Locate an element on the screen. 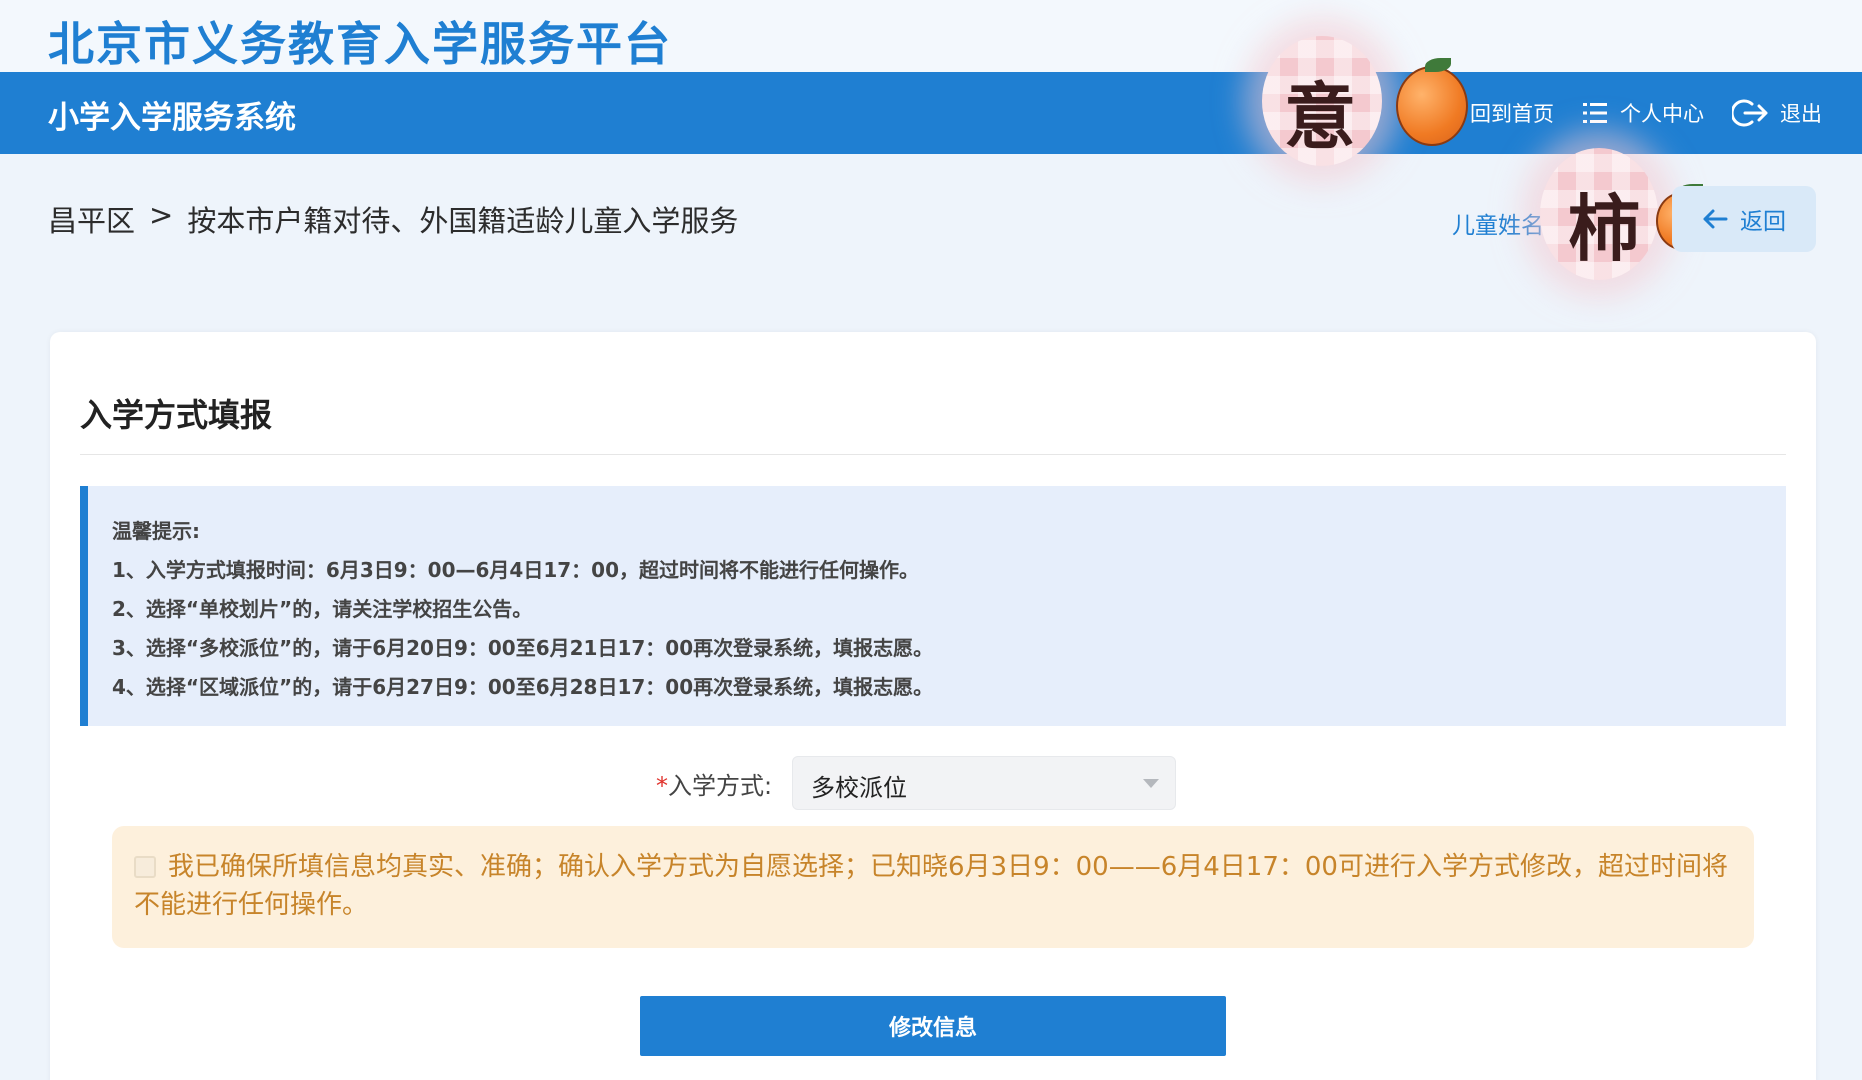  nav-home-link: 回到首页 is located at coordinates (1512, 113).